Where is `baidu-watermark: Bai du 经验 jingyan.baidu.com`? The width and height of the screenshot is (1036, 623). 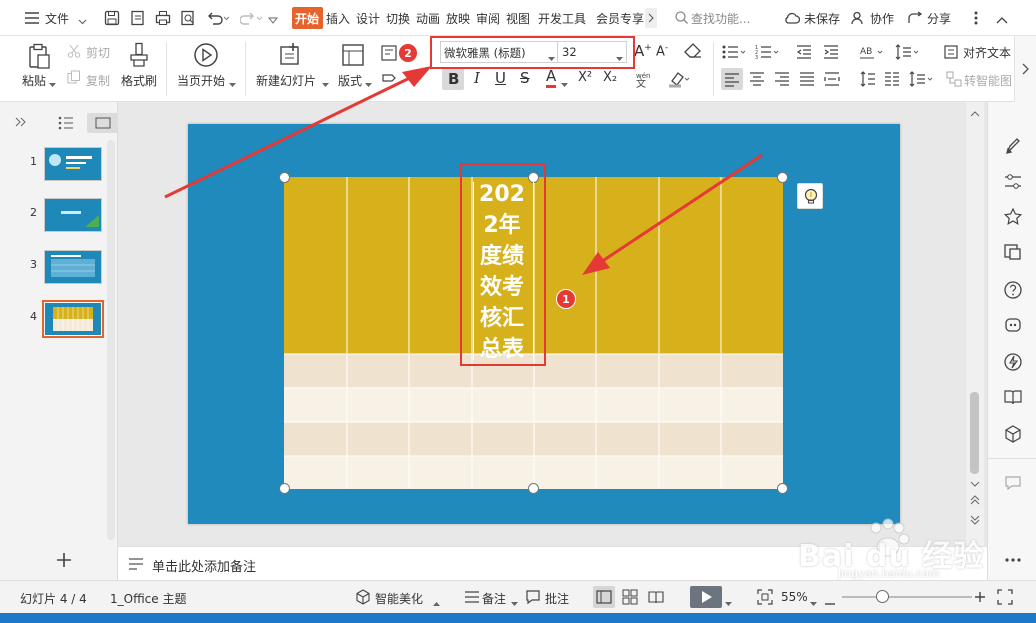 baidu-watermark: Bai du 经验 jingyan.baidu.com is located at coordinates (890, 549).